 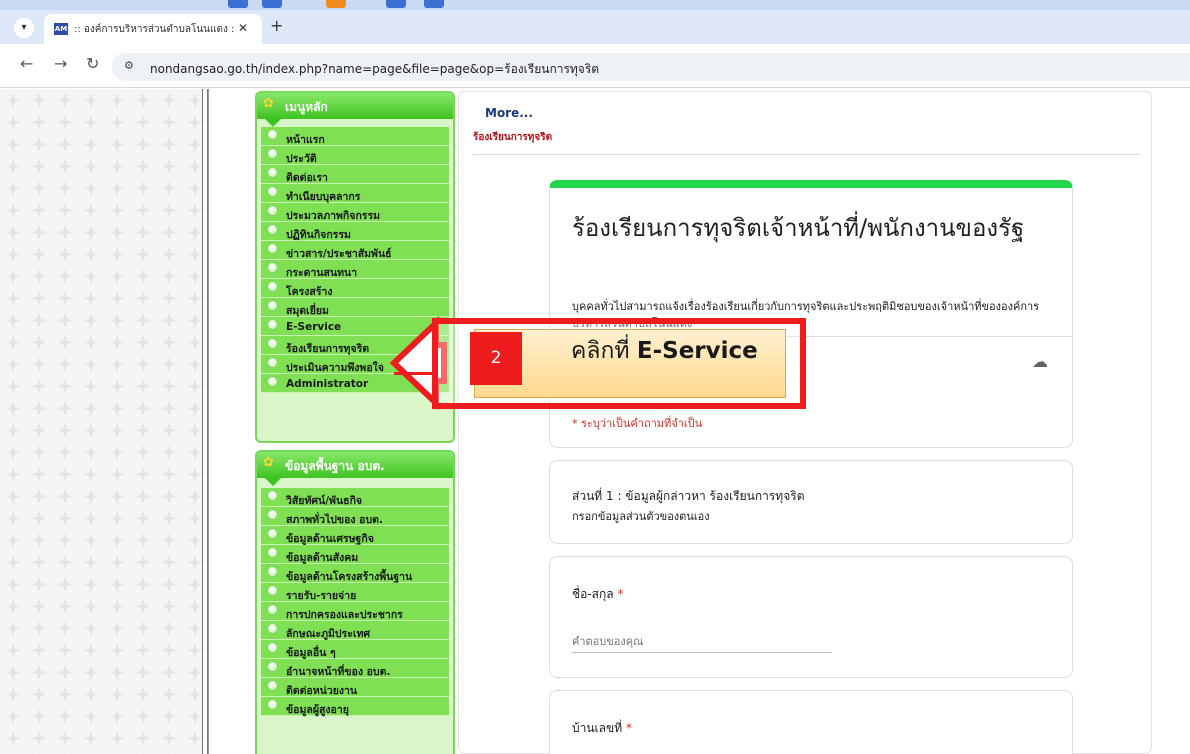 I want to click on main-menu-header: ✿ เมนูหลัก, so click(x=355, y=106).